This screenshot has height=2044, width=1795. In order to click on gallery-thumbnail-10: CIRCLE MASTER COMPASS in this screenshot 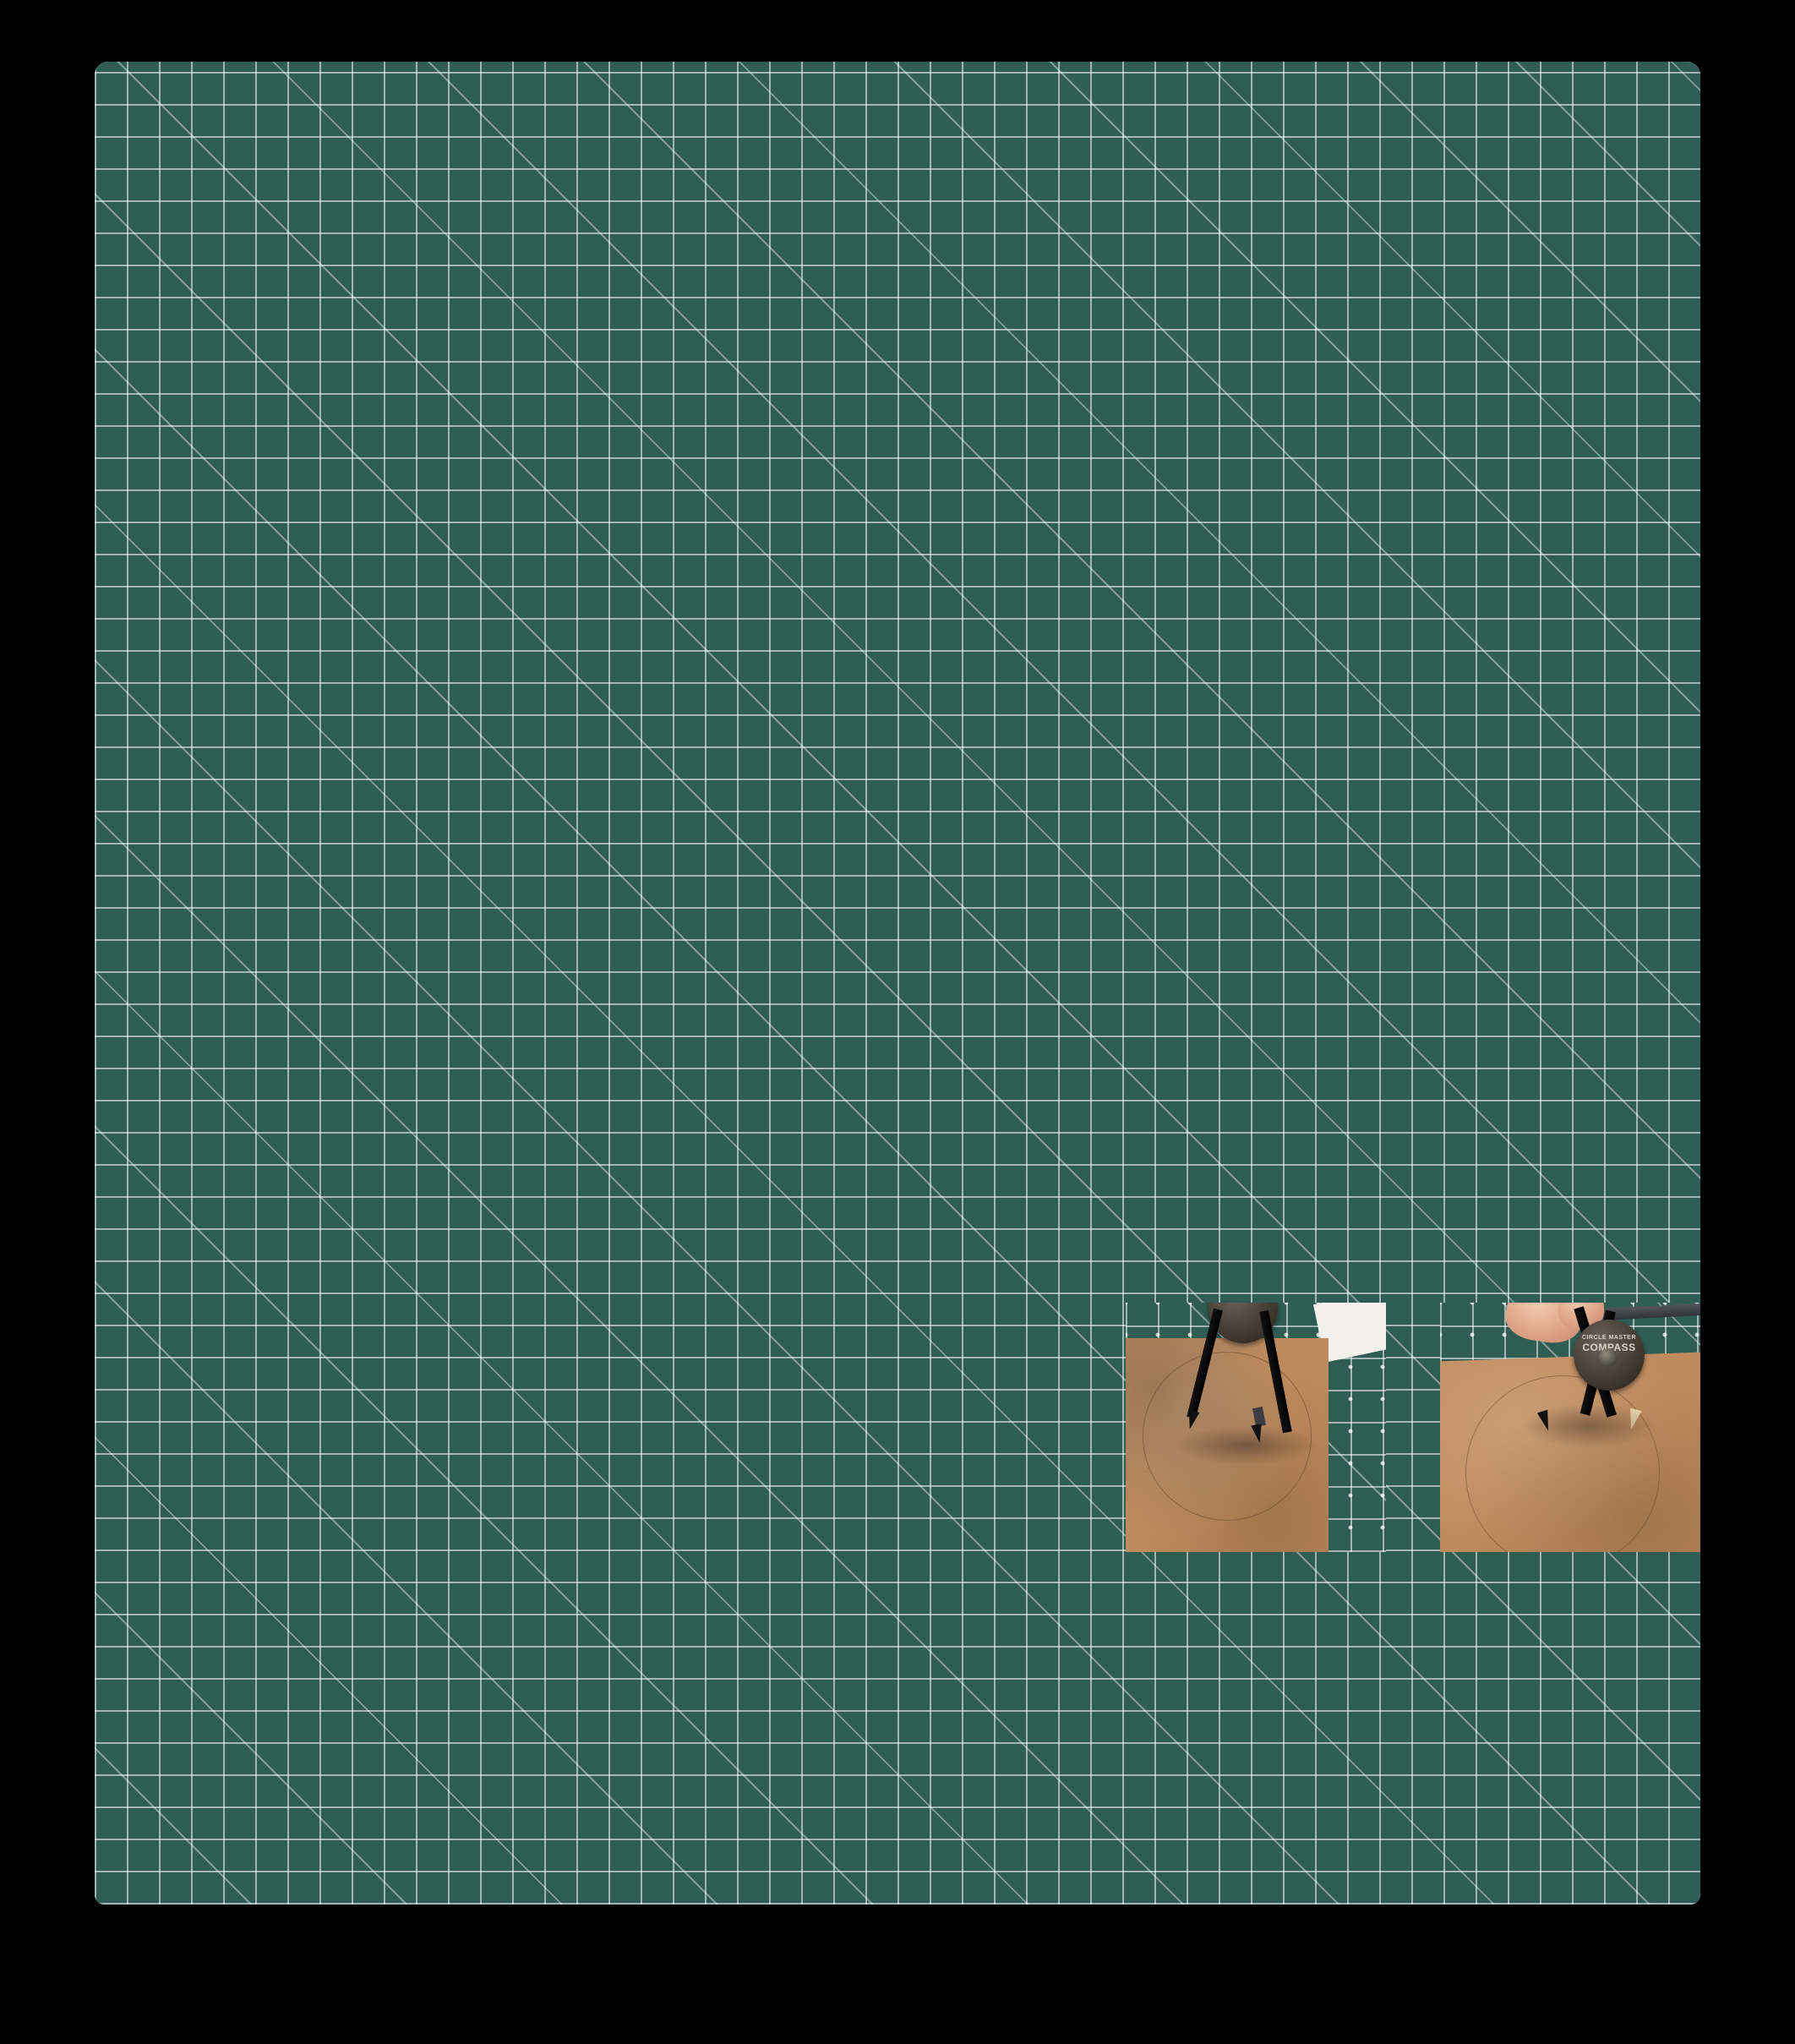, I will do `click(1570, 1427)`.